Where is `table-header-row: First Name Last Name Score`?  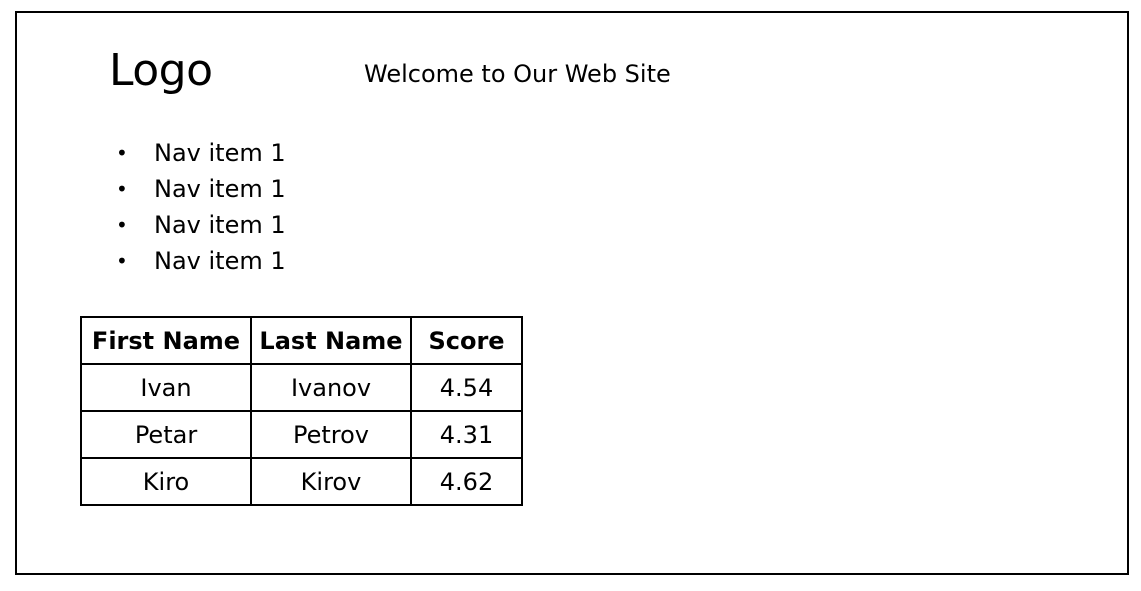
table-header-row: First Name Last Name Score is located at coordinates (301, 340).